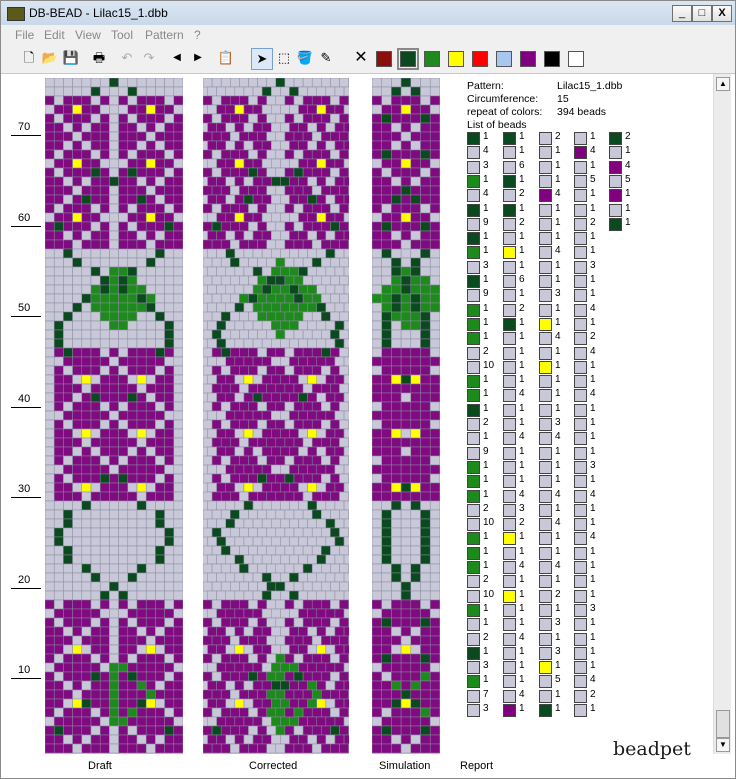 This screenshot has width=736, height=779. Describe the element at coordinates (723, 84) in the screenshot. I see `scroll-up-icon: ▲` at that location.